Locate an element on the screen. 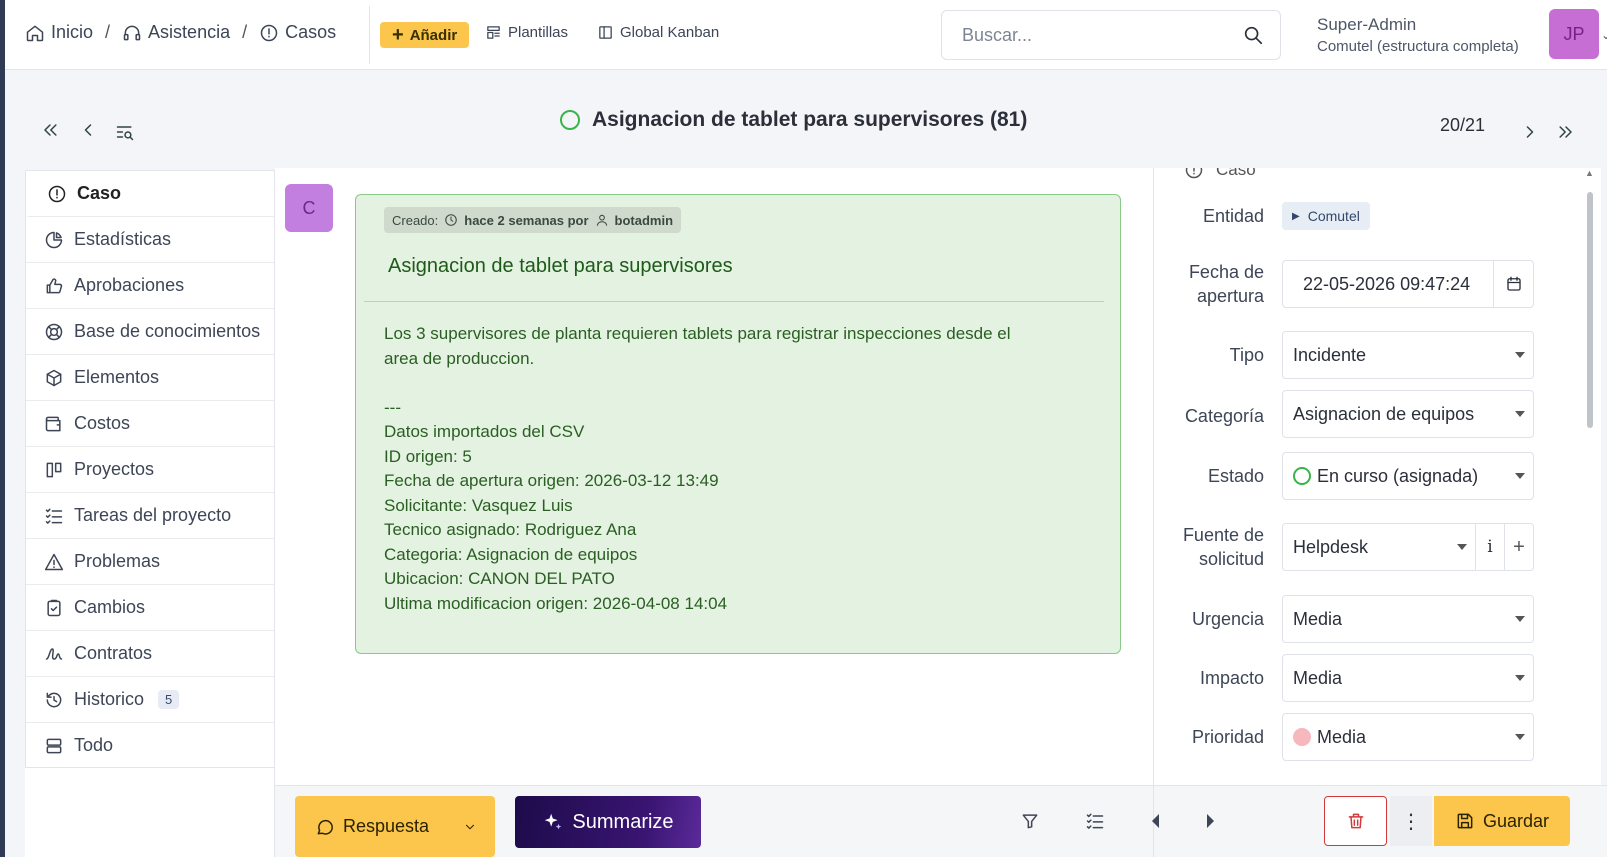 This screenshot has height=857, width=1607. tab-problems: Problemas is located at coordinates (150, 562).